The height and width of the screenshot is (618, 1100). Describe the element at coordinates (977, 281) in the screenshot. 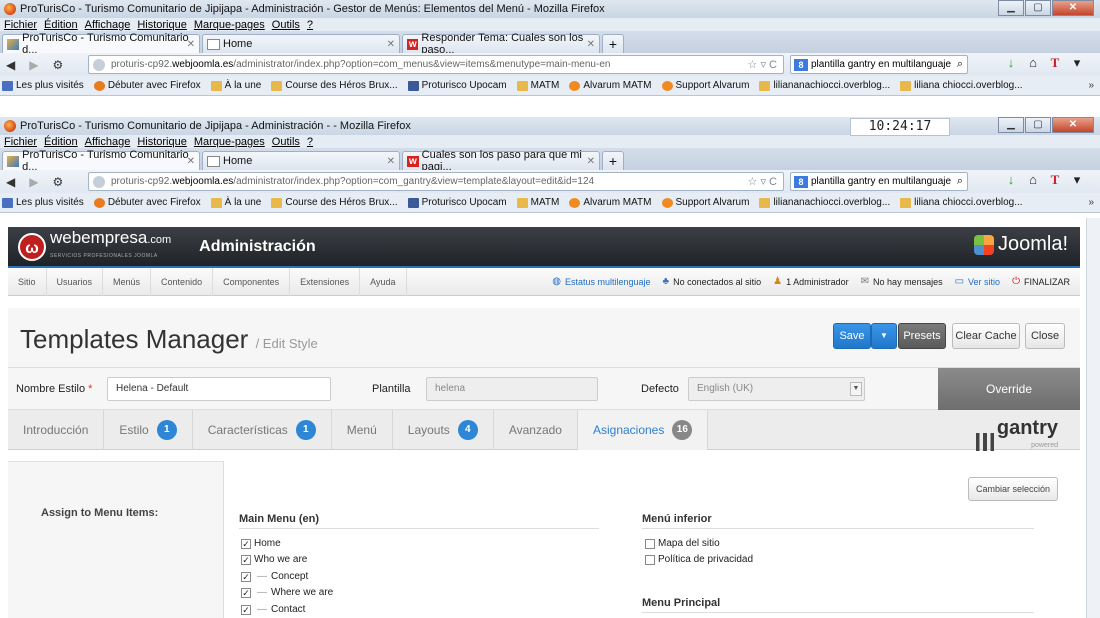

I see `status-ver-sitio: ▭ Ver sitio` at that location.